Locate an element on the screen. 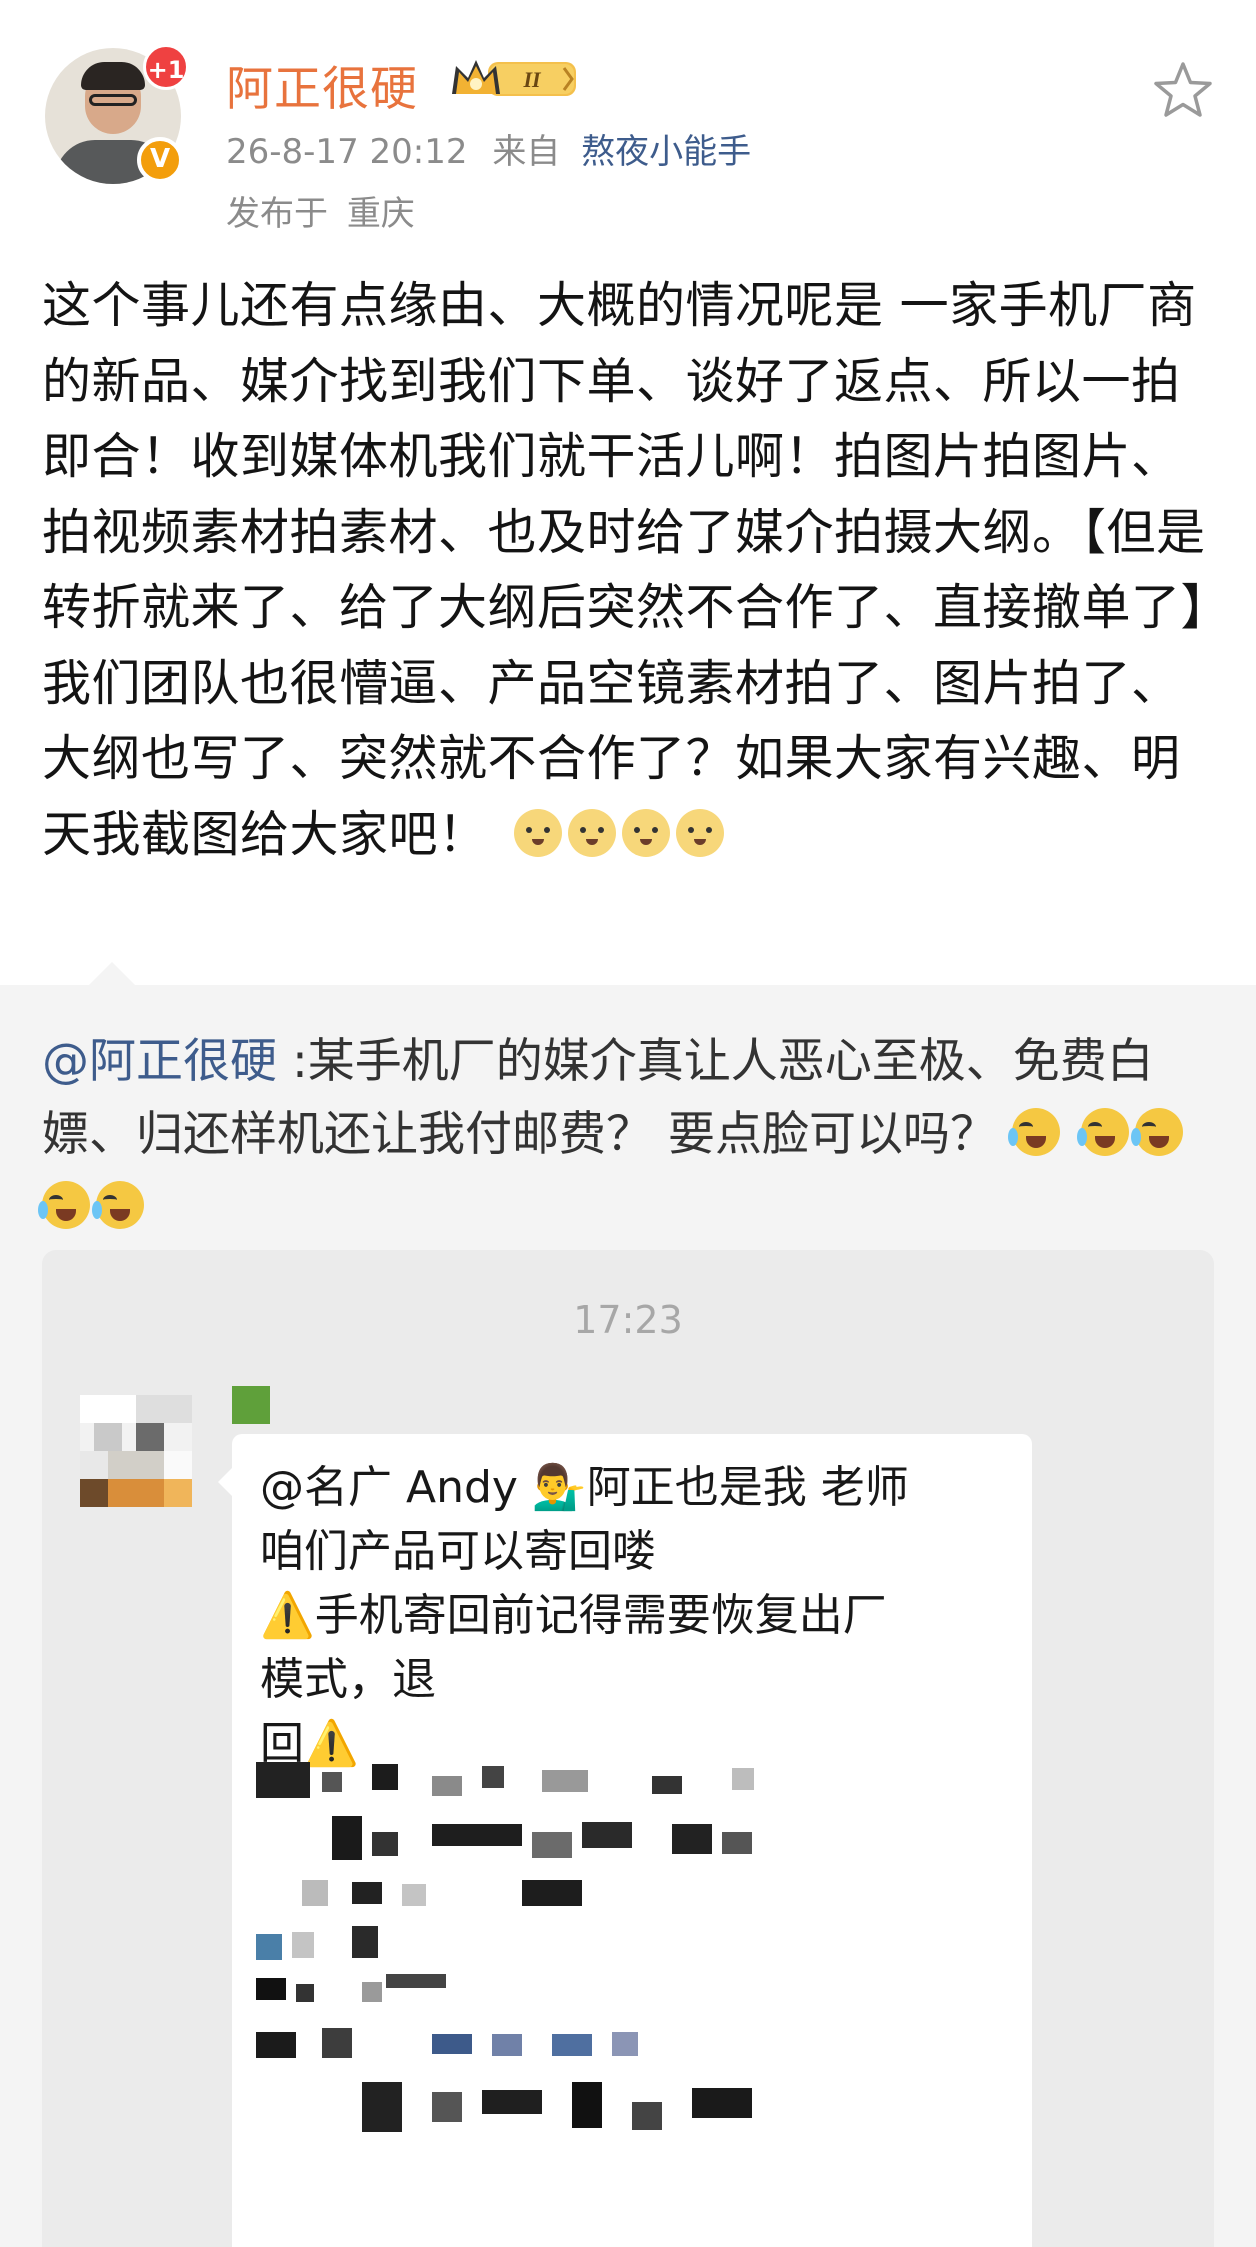  username: 阿正很硬 is located at coordinates (322, 84).